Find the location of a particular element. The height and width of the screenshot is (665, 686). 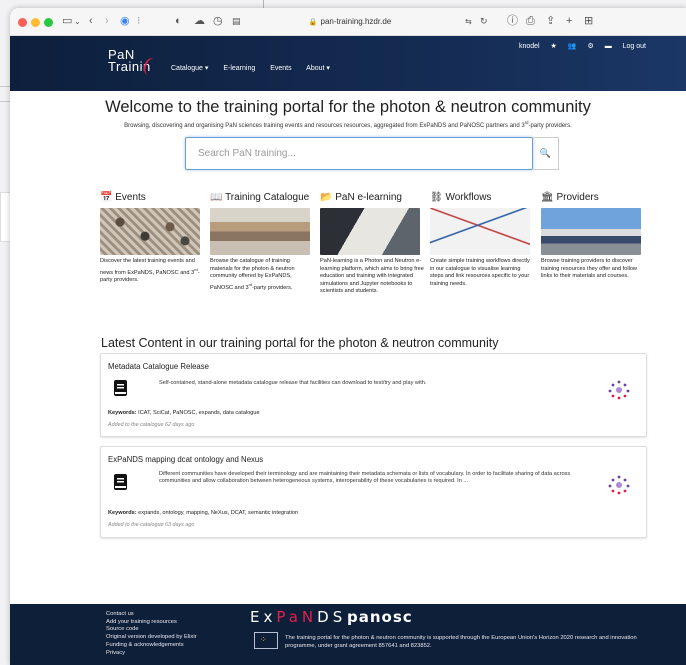

translate-icon: ⇆ is located at coordinates (468, 21).